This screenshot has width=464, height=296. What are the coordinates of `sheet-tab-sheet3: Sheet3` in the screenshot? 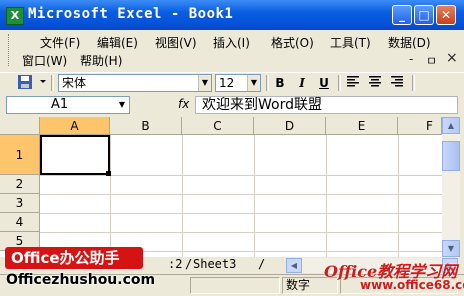 It's located at (214, 264).